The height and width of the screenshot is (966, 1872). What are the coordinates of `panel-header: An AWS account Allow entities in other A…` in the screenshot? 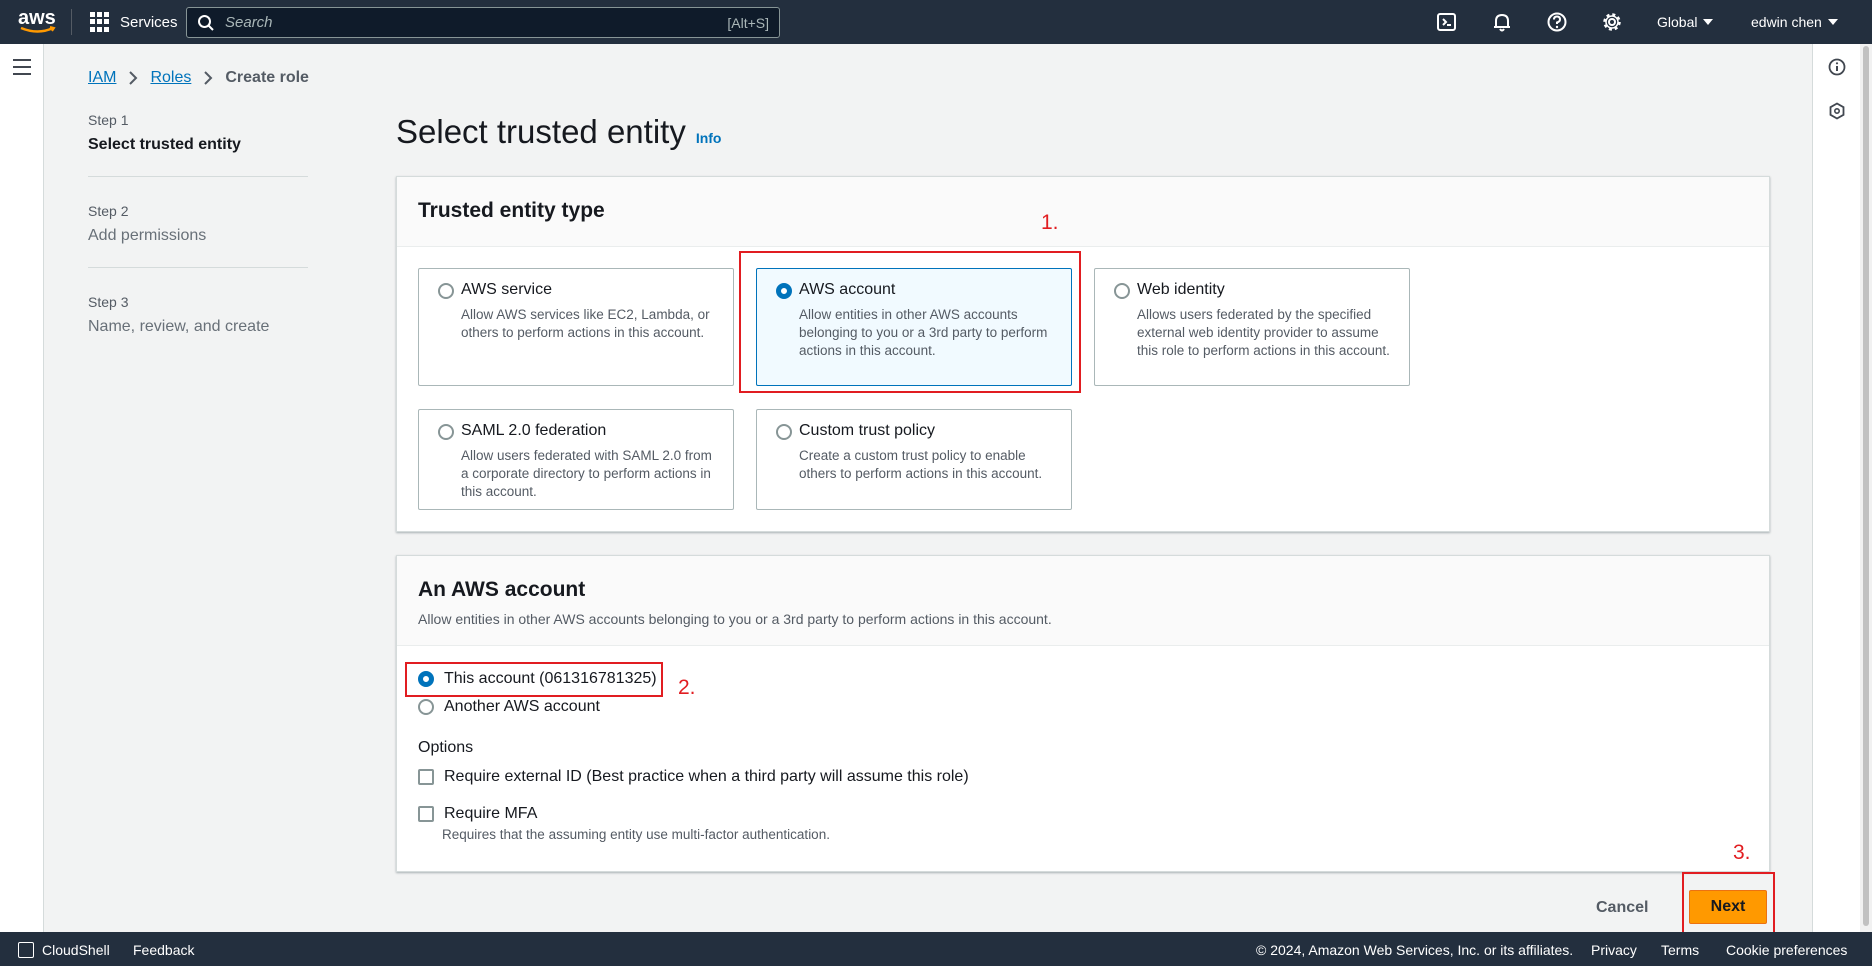 It's located at (1083, 601).